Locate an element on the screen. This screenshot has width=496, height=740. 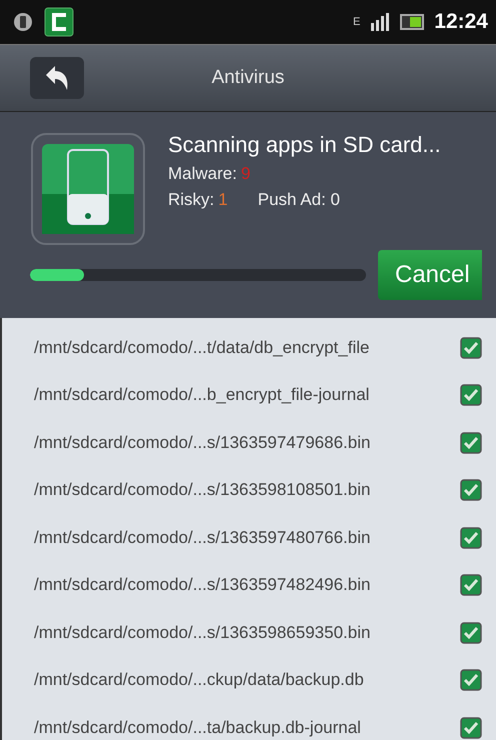
file-path: /mnt/sdcard/comodo/...s/1363597479686.bin is located at coordinates (202, 442).